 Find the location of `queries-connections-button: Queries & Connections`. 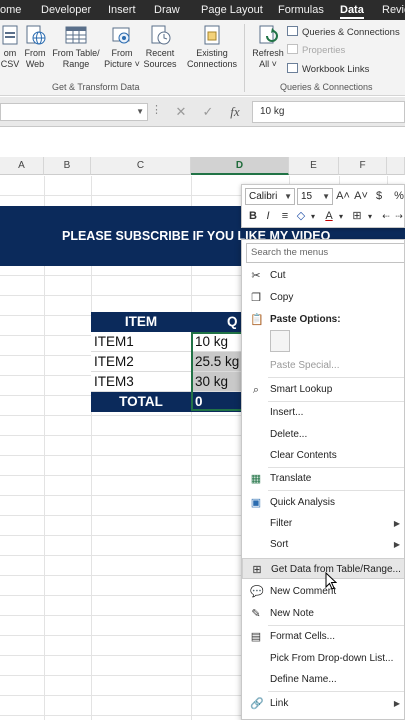

queries-connections-button: Queries & Connections is located at coordinates (343, 33).